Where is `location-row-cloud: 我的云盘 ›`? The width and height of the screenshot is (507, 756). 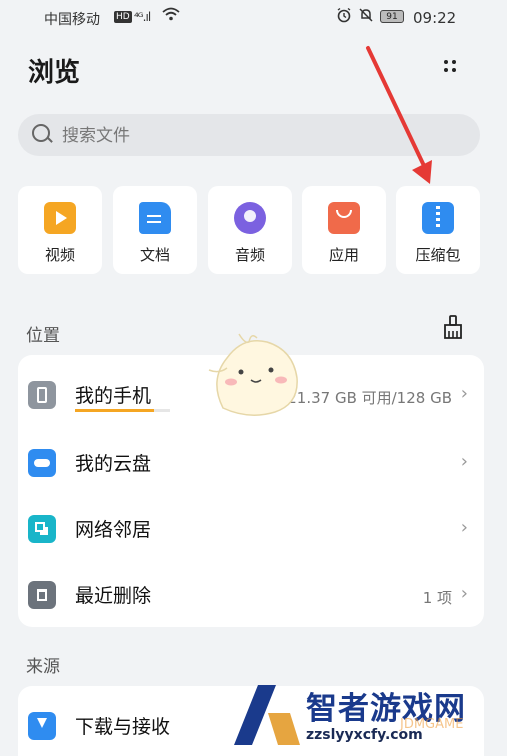 location-row-cloud: 我的云盘 › is located at coordinates (251, 459).